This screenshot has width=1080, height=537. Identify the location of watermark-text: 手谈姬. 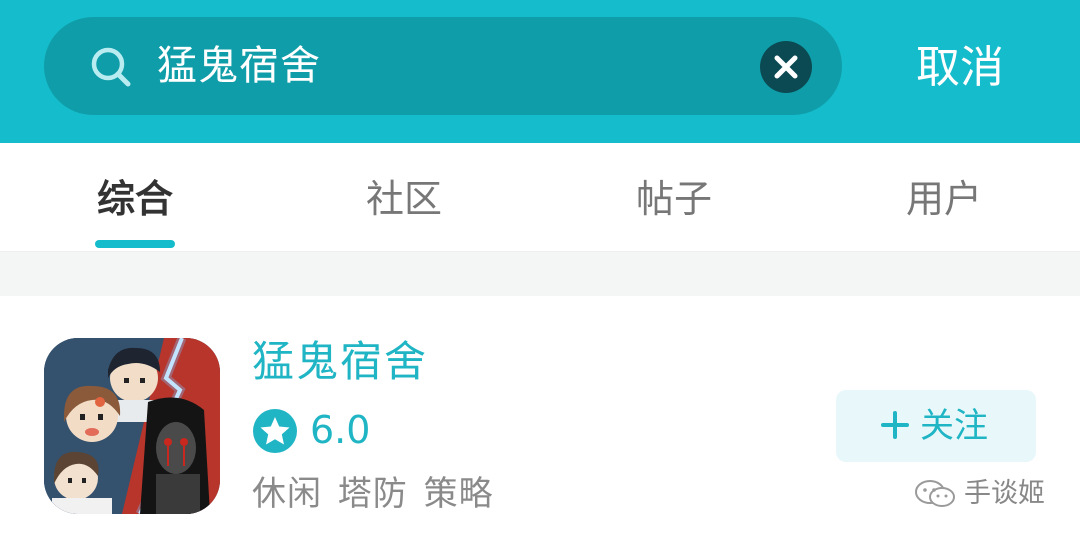
(1004, 493).